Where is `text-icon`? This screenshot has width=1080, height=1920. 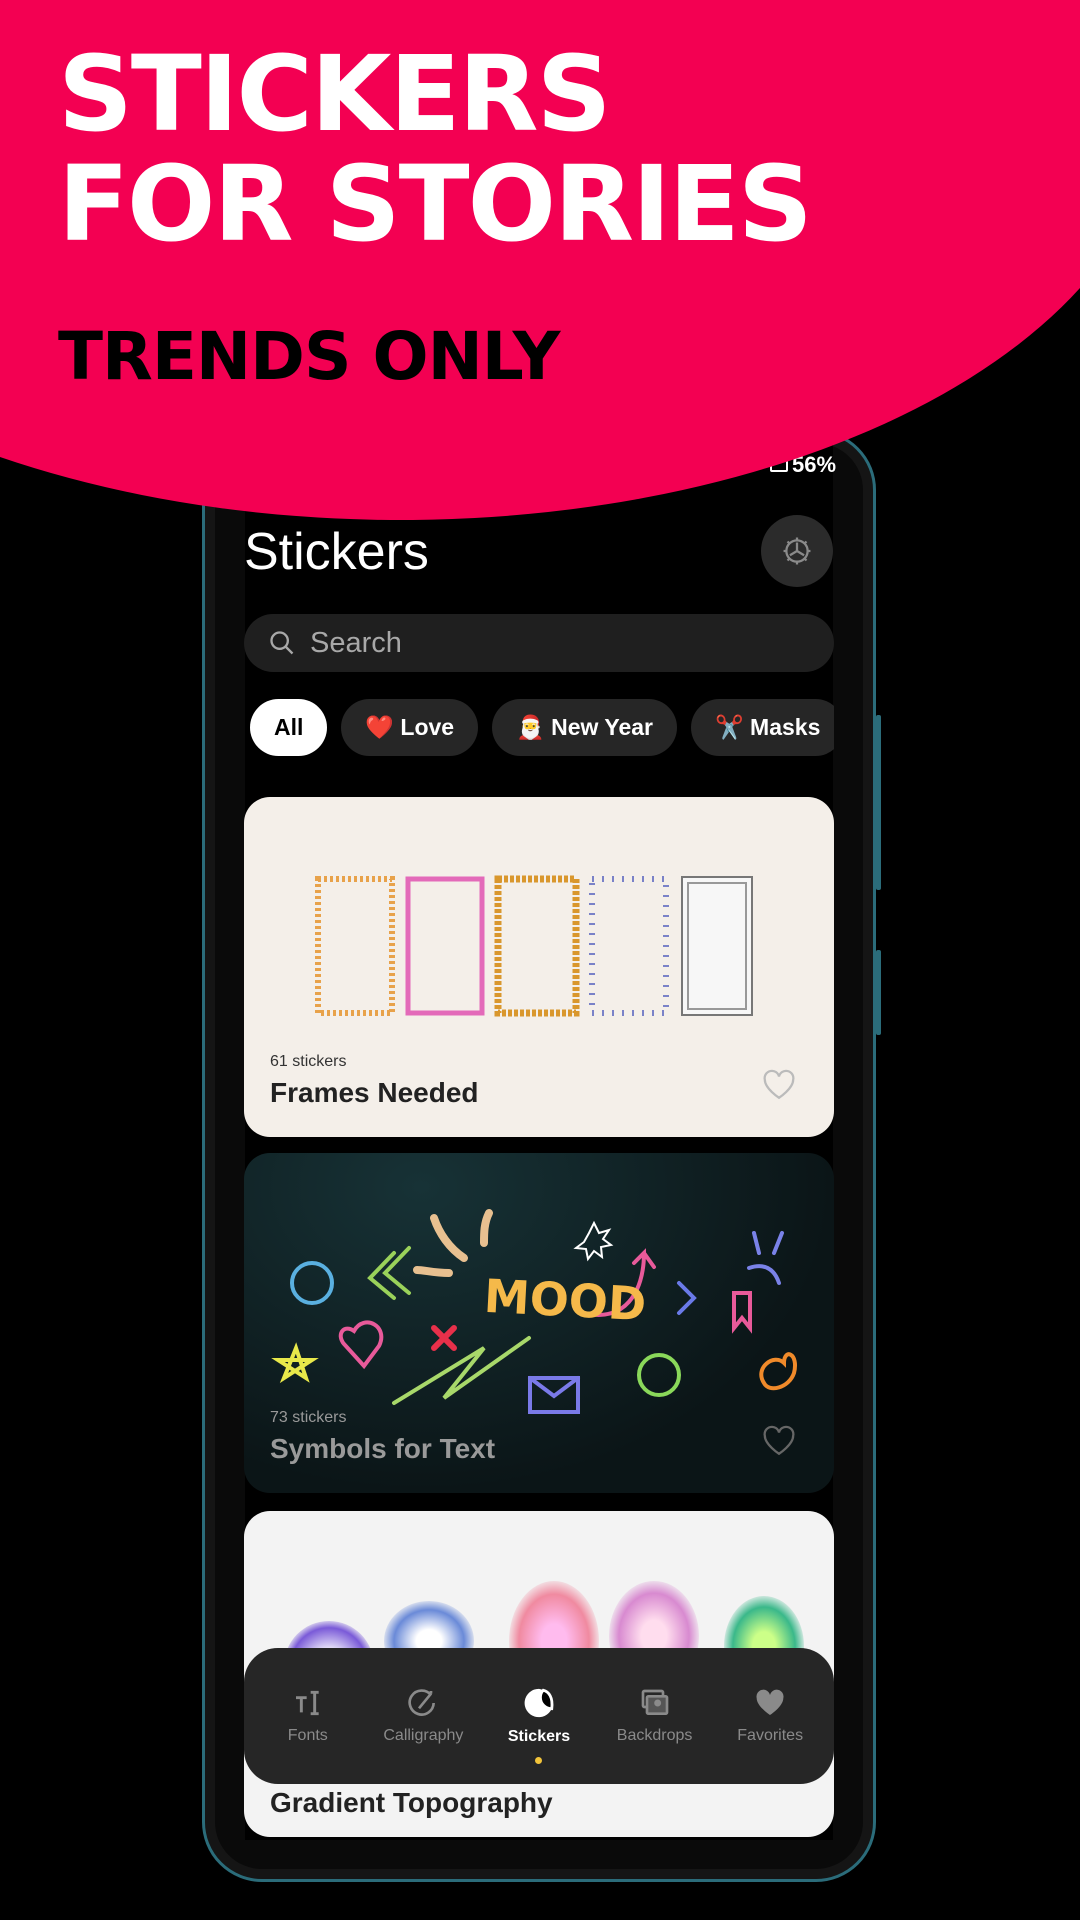 text-icon is located at coordinates (307, 1703).